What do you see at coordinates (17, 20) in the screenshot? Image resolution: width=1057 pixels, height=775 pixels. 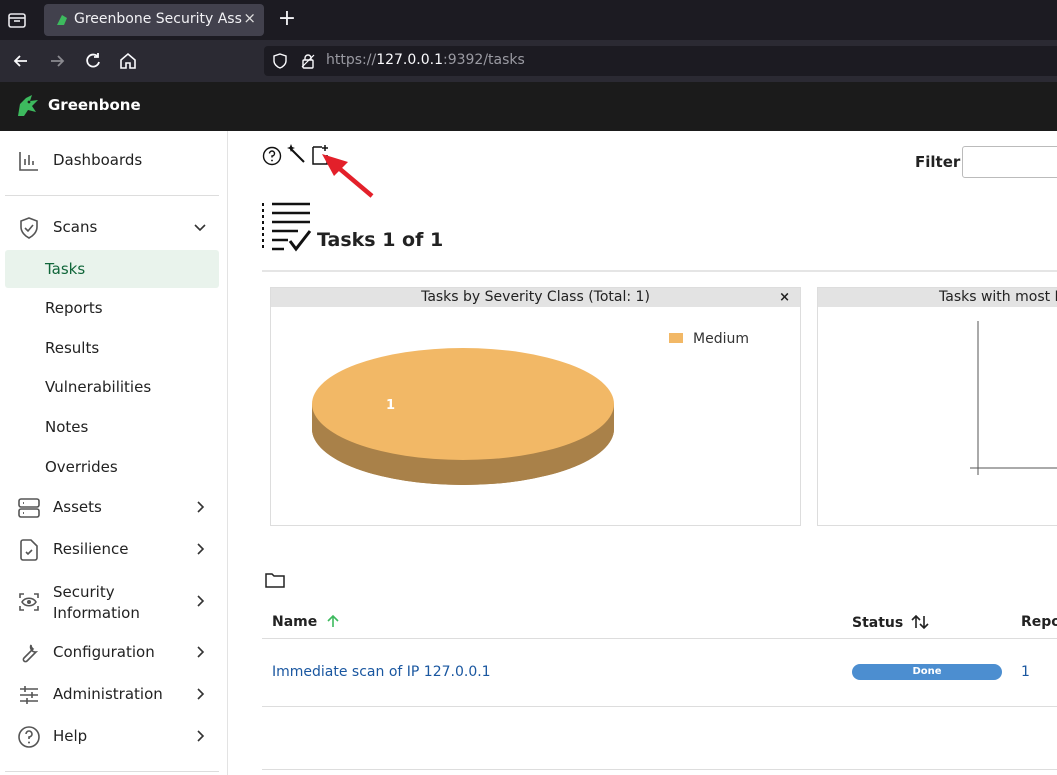 I see `tab-list-icon` at bounding box center [17, 20].